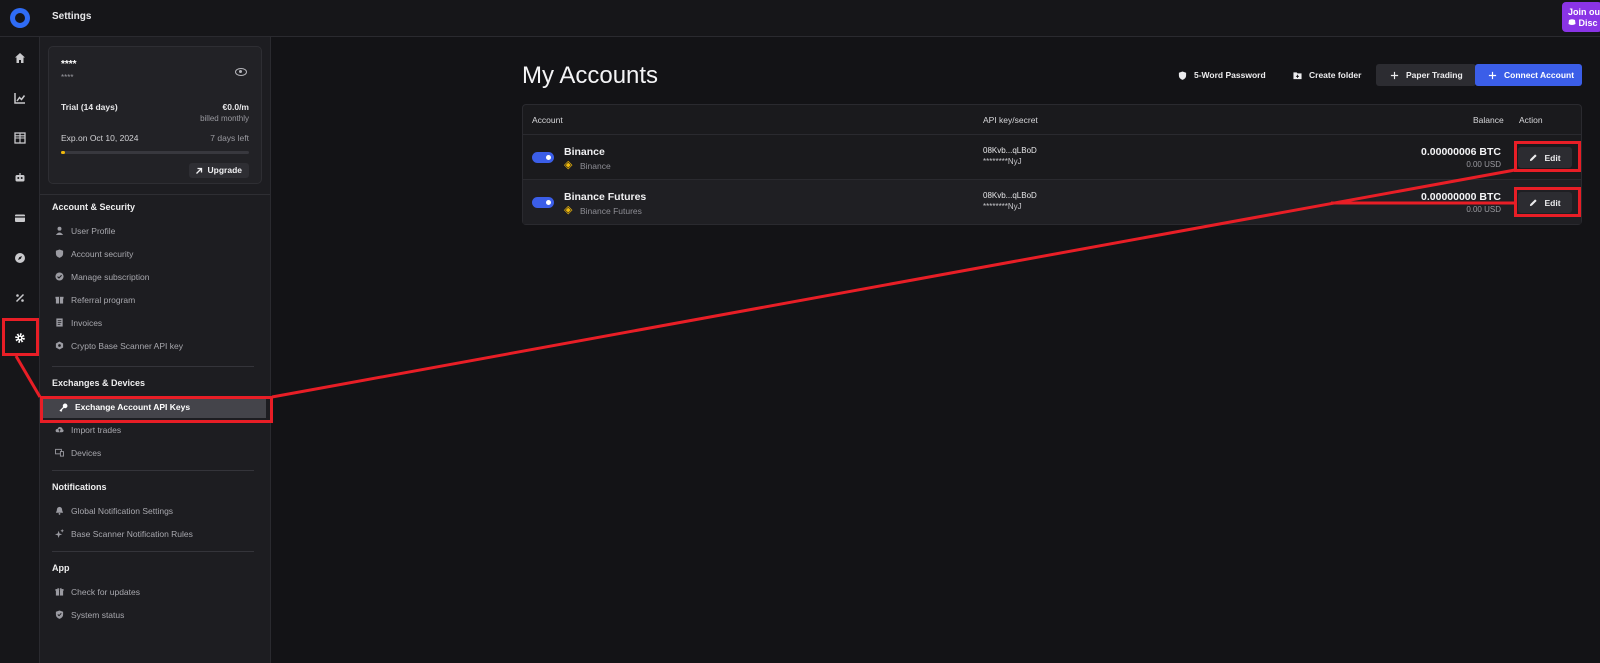  I want to click on connect-account-button: Connect Account, so click(1528, 75).